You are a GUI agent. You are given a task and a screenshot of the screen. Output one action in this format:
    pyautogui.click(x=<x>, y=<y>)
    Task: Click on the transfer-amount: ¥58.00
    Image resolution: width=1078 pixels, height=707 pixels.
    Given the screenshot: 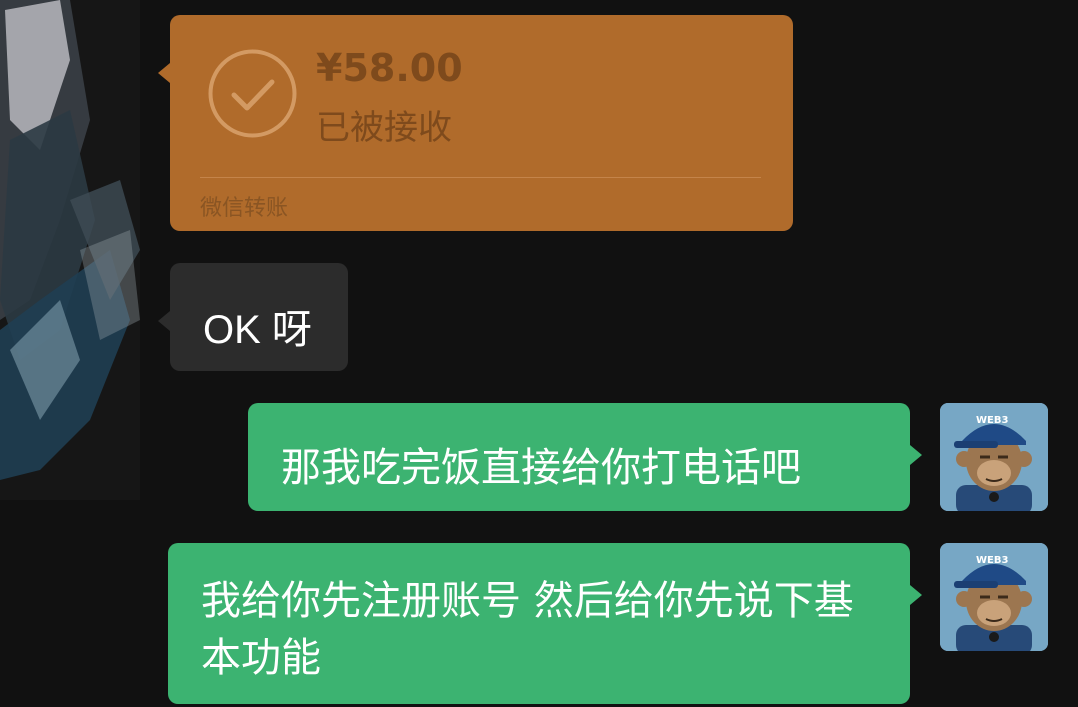 What is the action you would take?
    pyautogui.click(x=389, y=68)
    